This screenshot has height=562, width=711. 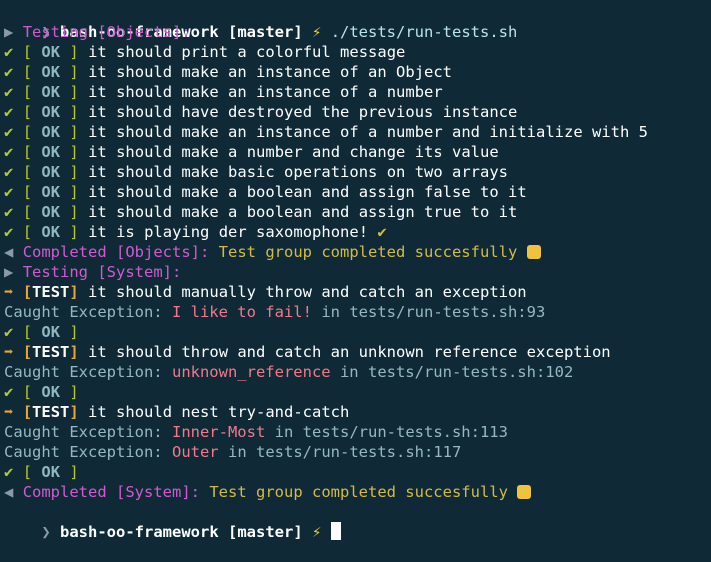 I want to click on test-name: it should make an instance of an Object, so click(x=270, y=72).